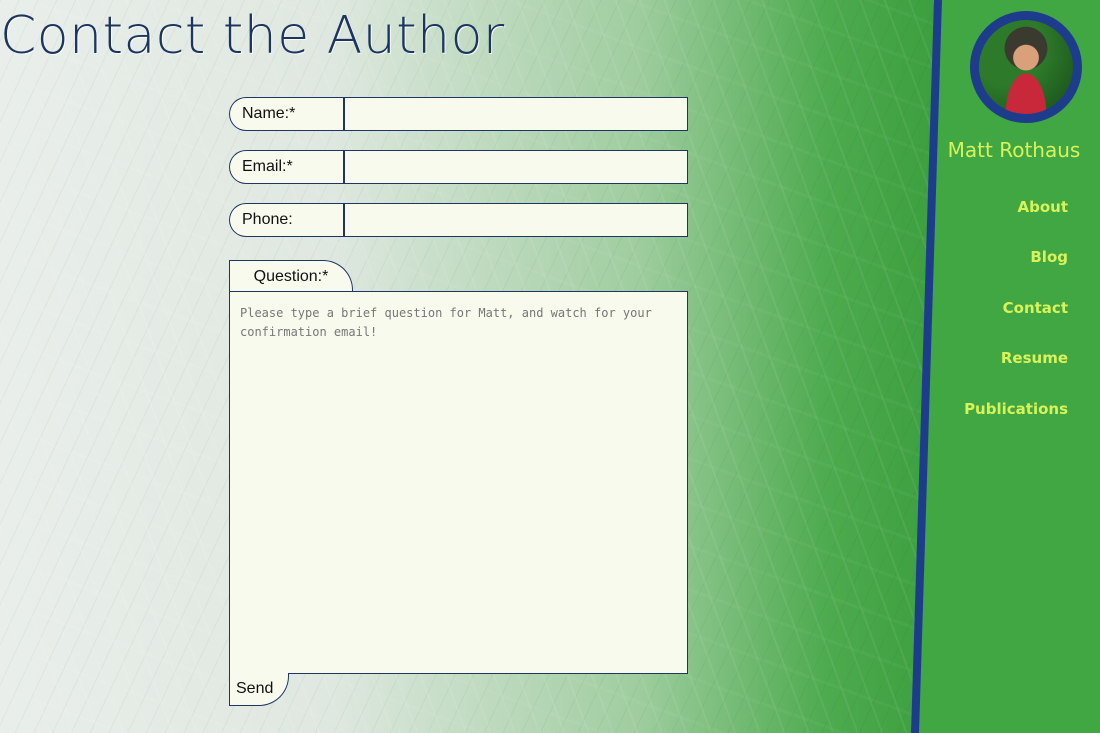  What do you see at coordinates (1016, 370) in the screenshot?
I see `nav-resume: Resume` at bounding box center [1016, 370].